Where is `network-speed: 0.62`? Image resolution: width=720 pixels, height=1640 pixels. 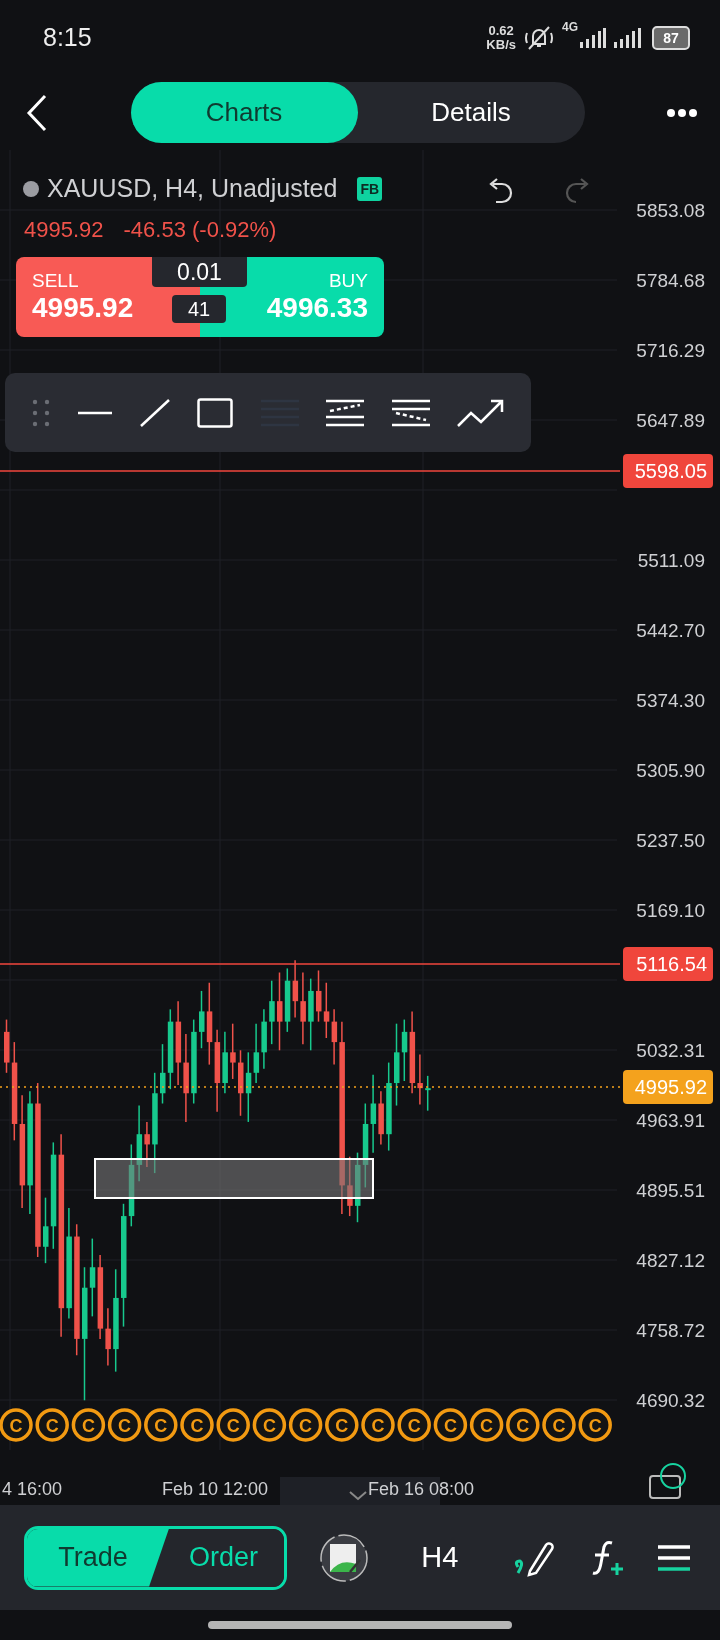
network-speed: 0.62 is located at coordinates (501, 30).